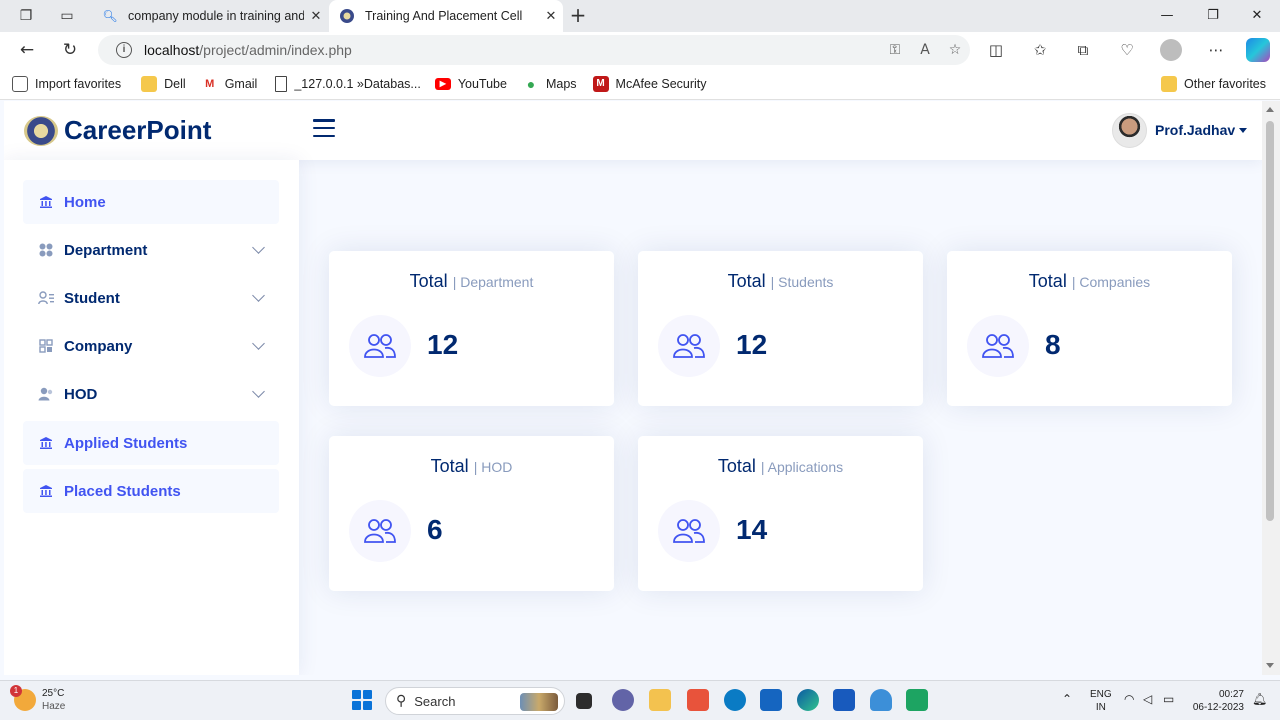 The width and height of the screenshot is (1280, 720). What do you see at coordinates (151, 202) in the screenshot?
I see `sidebar-item-home: Home` at bounding box center [151, 202].